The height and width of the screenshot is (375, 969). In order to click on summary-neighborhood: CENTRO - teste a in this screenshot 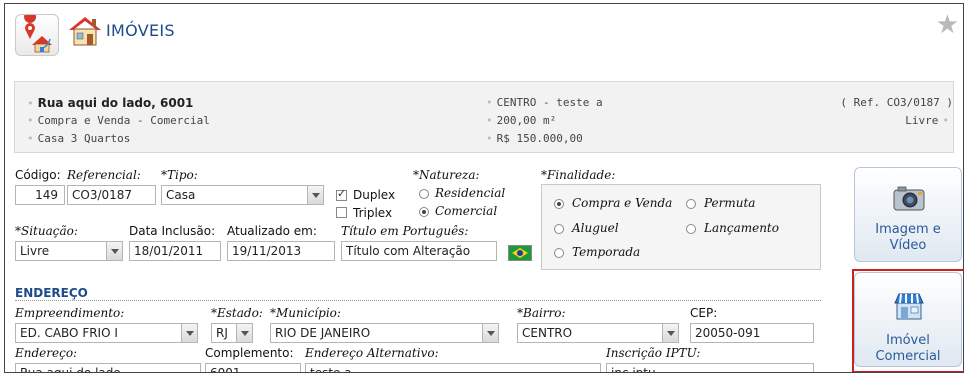, I will do `click(549, 102)`.